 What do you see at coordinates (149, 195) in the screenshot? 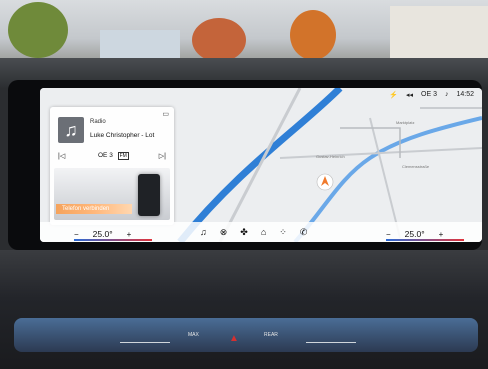
I see `phone-illustration` at bounding box center [149, 195].